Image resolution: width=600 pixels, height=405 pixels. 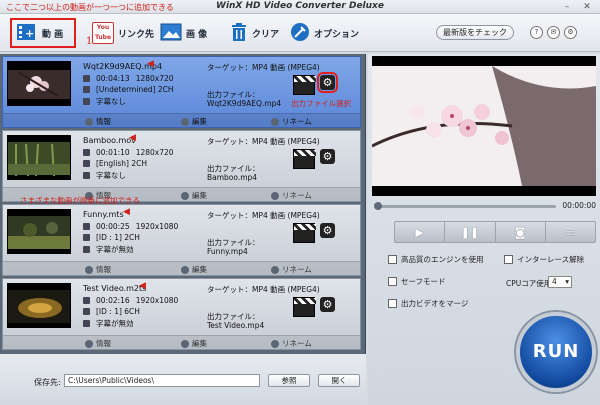 What do you see at coordinates (556, 352) in the screenshot?
I see `run-button: RUN` at bounding box center [556, 352].